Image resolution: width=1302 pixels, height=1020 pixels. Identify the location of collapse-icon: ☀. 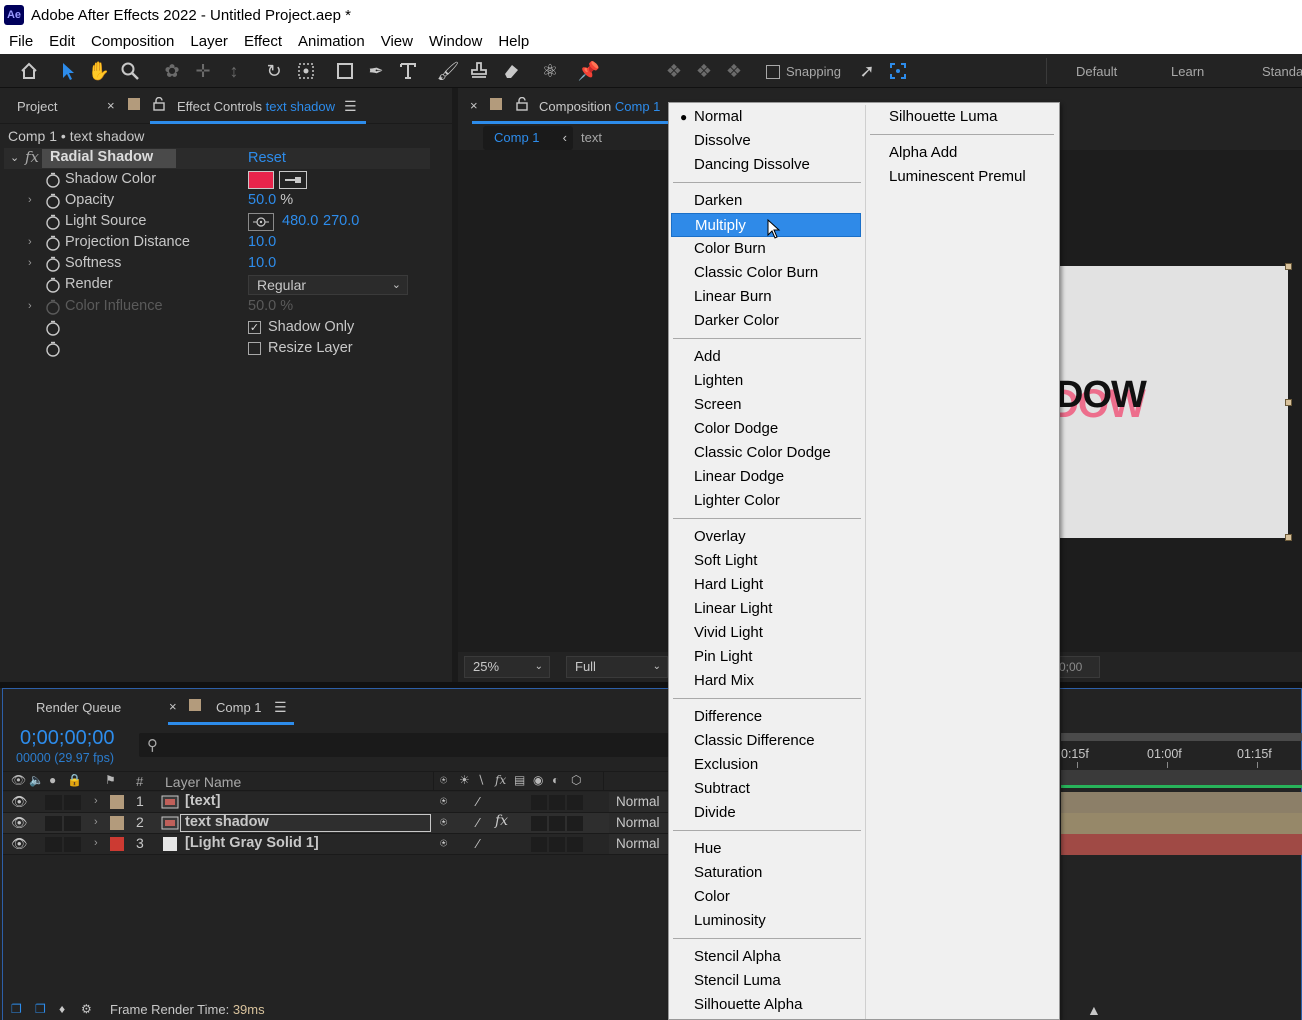
(464, 780).